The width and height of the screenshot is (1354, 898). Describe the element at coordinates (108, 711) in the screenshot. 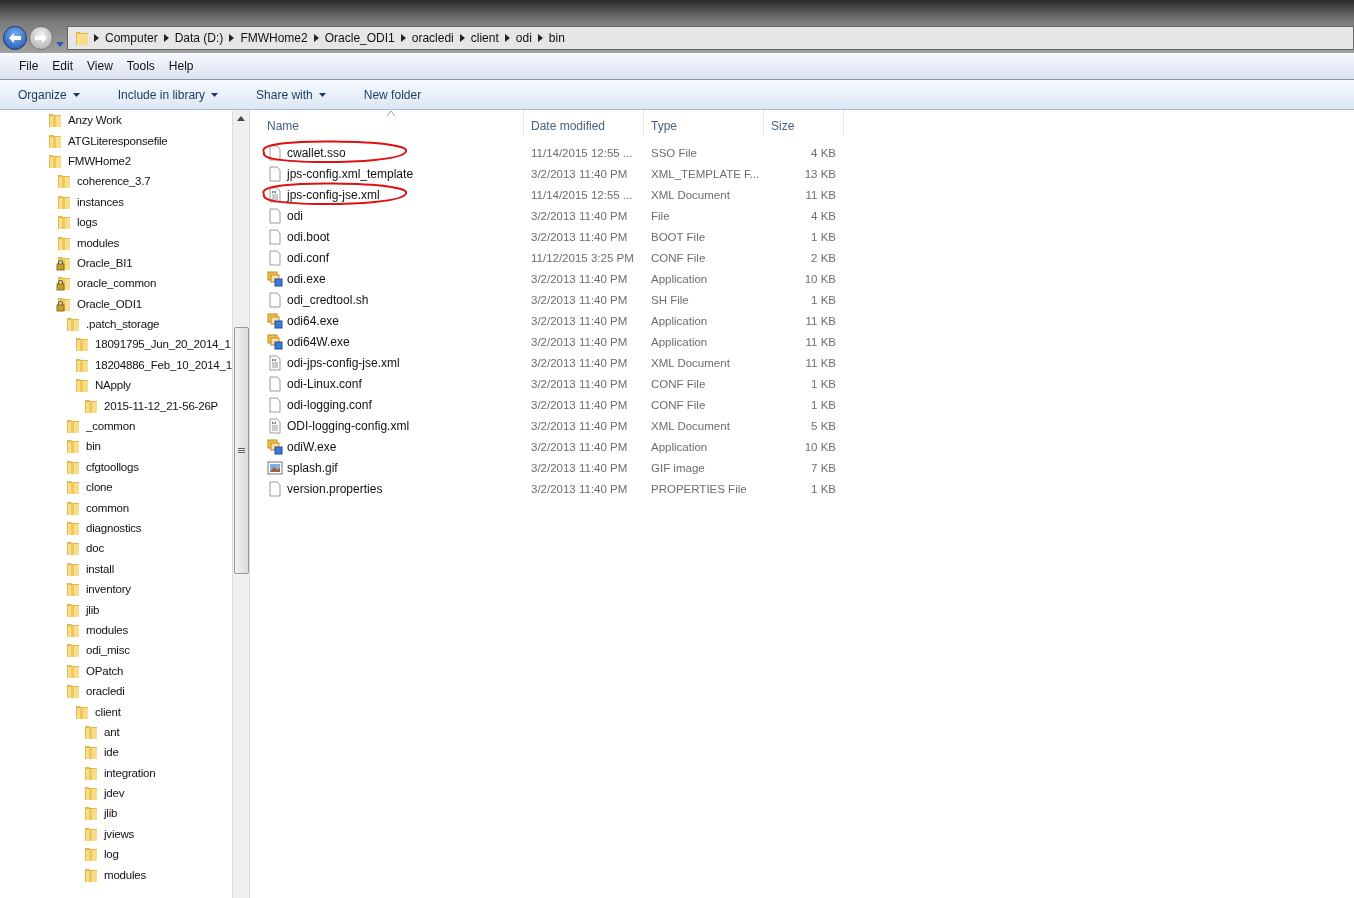

I see `tree-item: client` at that location.